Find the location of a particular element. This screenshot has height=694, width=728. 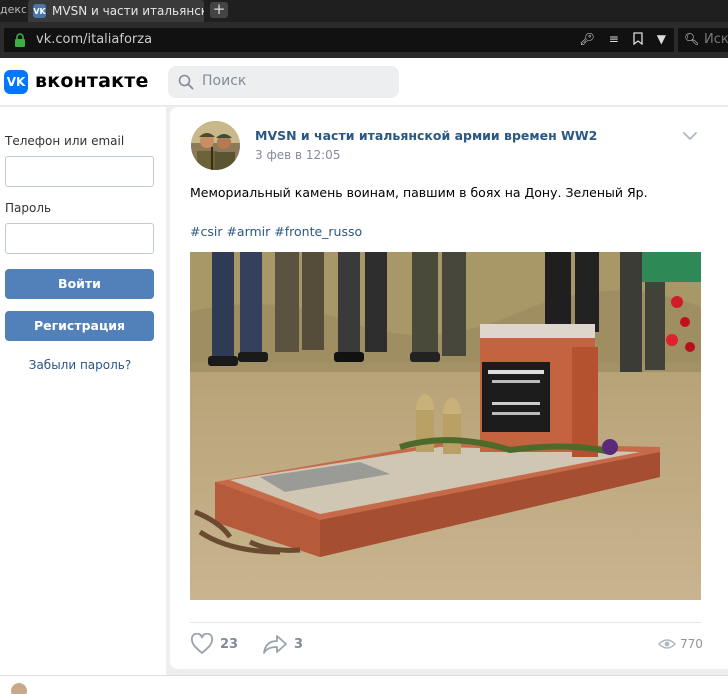

heart-icon is located at coordinates (202, 643).